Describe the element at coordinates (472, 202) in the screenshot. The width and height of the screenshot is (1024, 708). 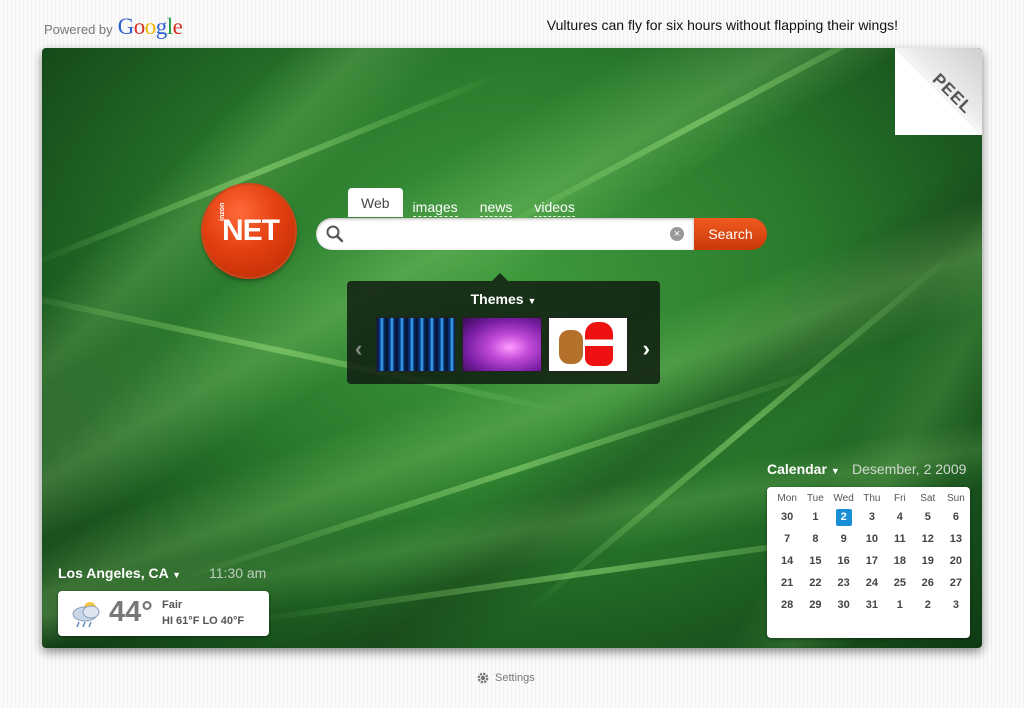
I see `search-tabs: Web images news videos` at that location.